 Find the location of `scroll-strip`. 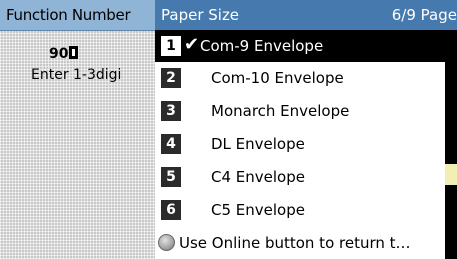

scroll-strip is located at coordinates (451, 144).